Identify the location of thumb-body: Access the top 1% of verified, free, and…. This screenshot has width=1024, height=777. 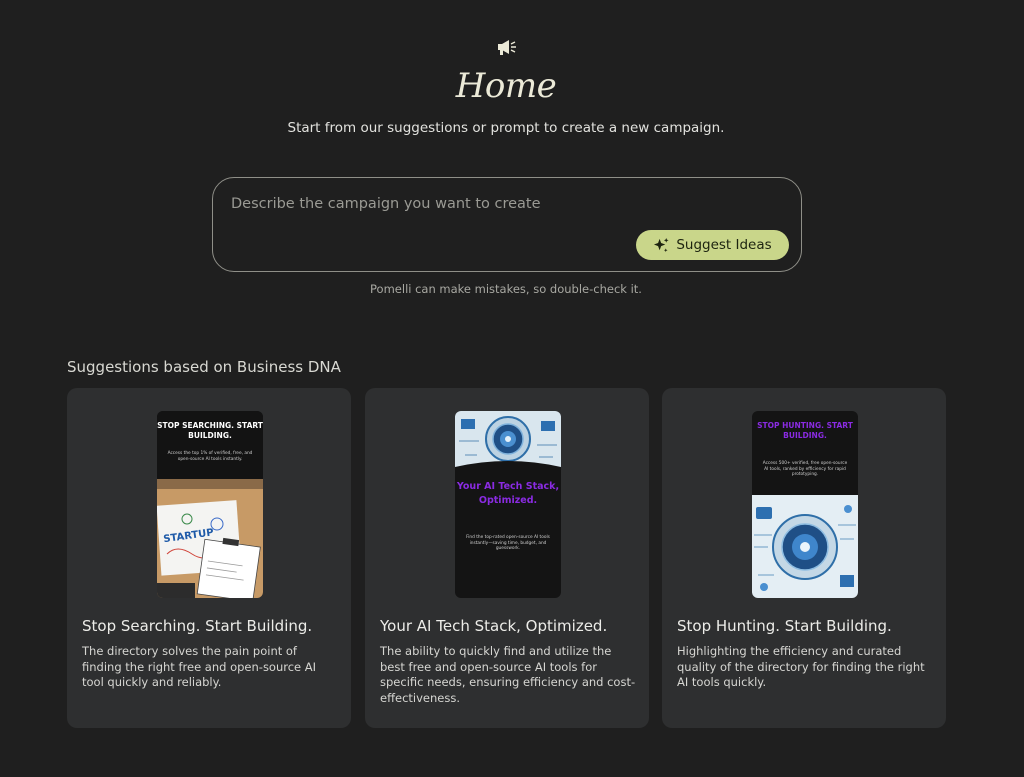
(210, 456).